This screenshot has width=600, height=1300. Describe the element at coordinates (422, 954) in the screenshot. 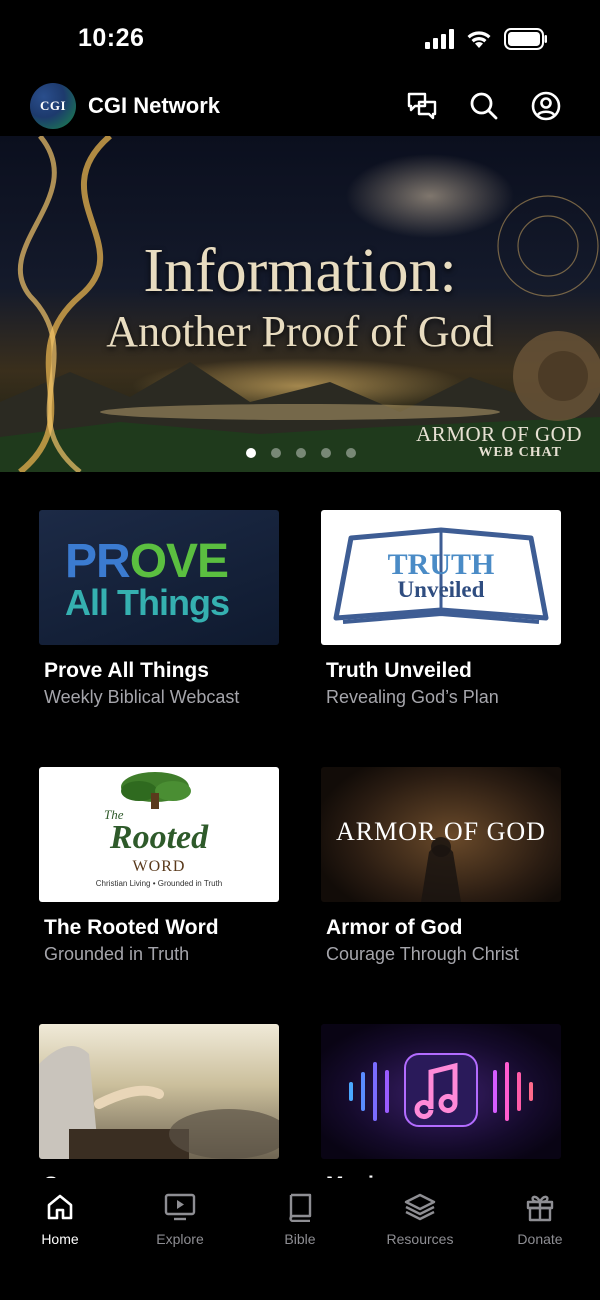

I see `program-subtitle: Courage Through Christ` at that location.